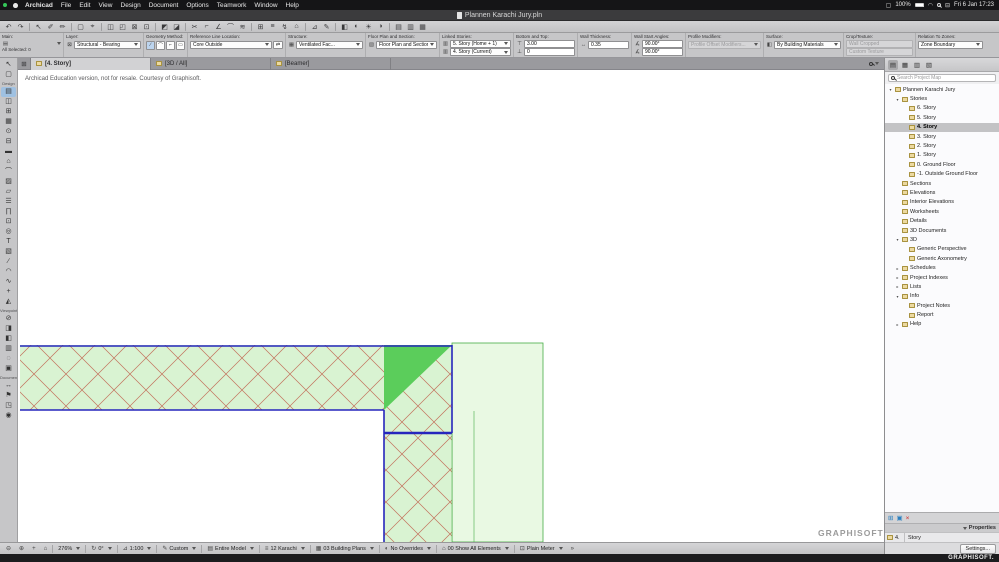 The height and width of the screenshot is (562, 999). Describe the element at coordinates (211, 63) in the screenshot. I see `tab-3d-all: [3D / All]` at that location.